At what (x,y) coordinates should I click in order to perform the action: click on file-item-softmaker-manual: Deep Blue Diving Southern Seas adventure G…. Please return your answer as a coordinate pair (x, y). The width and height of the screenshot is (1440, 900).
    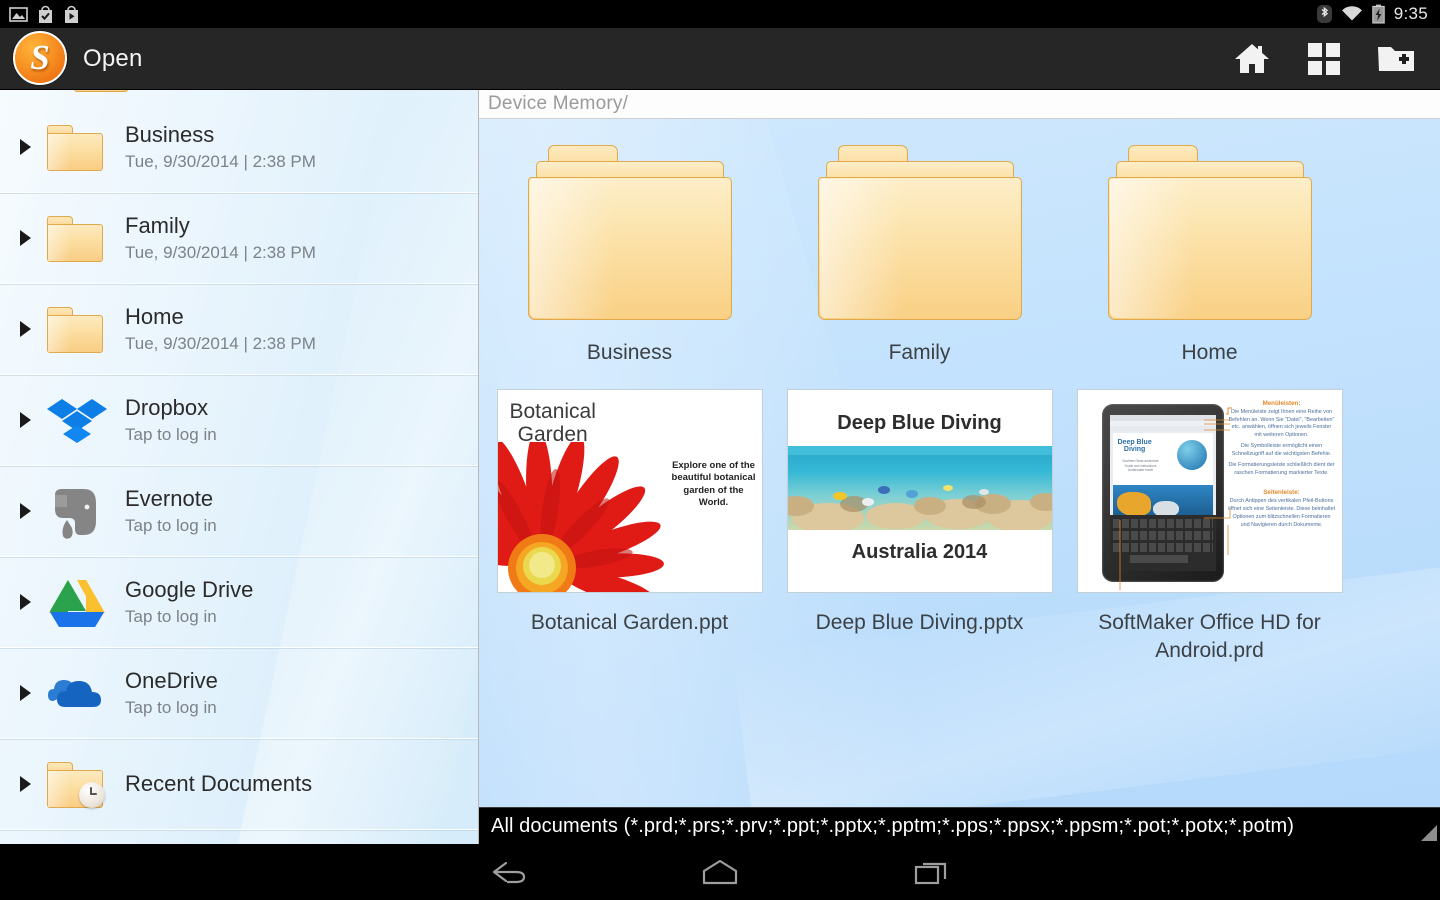
    Looking at the image, I should click on (1209, 527).